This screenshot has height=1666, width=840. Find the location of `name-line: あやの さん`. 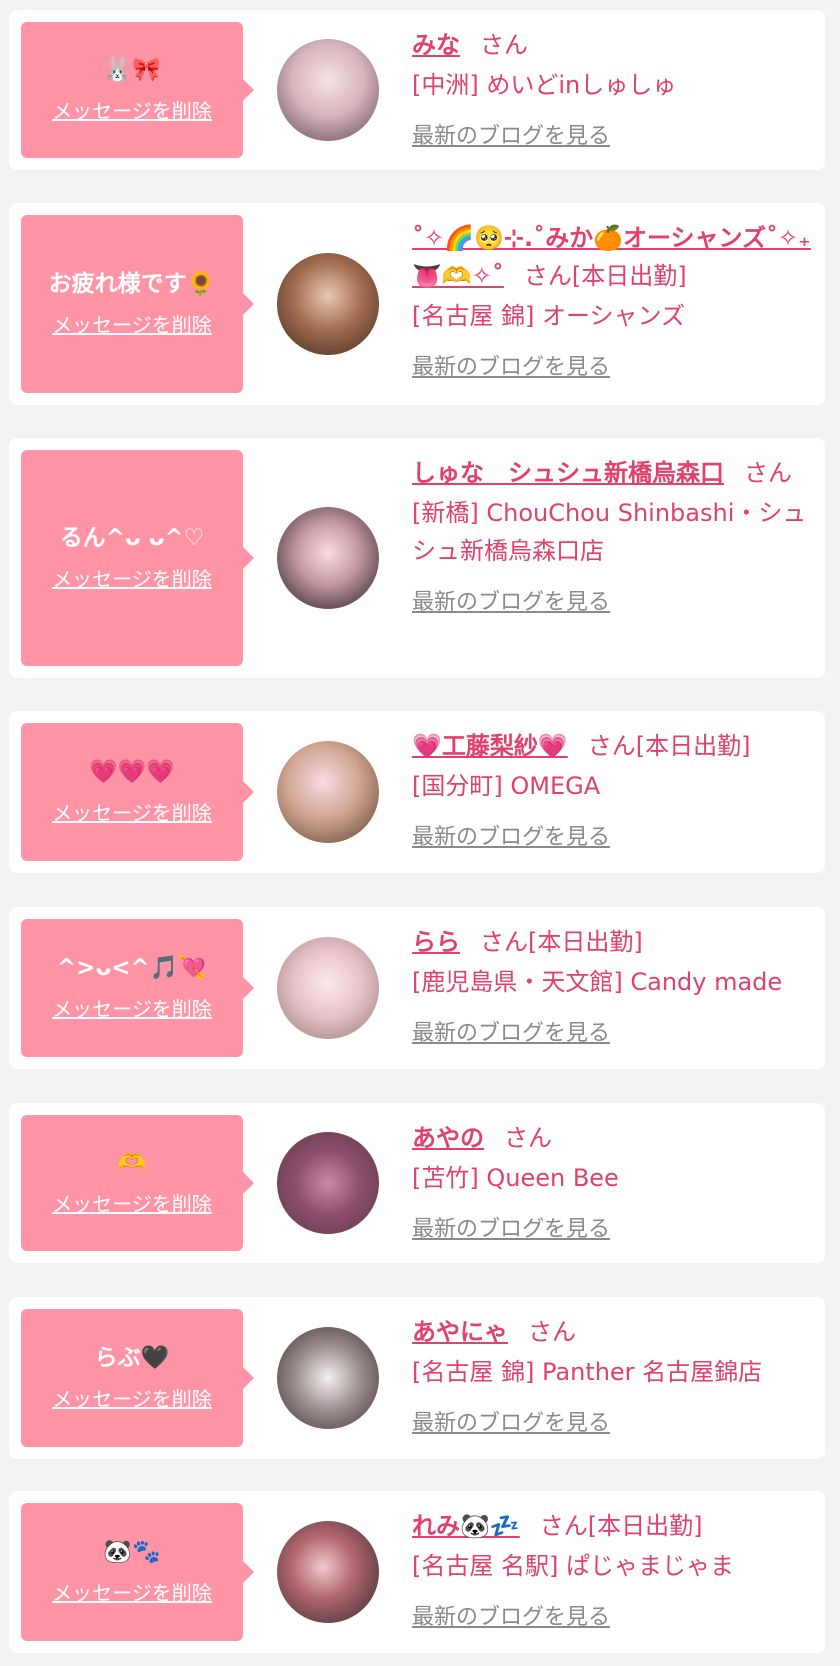

name-line: あやの さん is located at coordinates (611, 1138).